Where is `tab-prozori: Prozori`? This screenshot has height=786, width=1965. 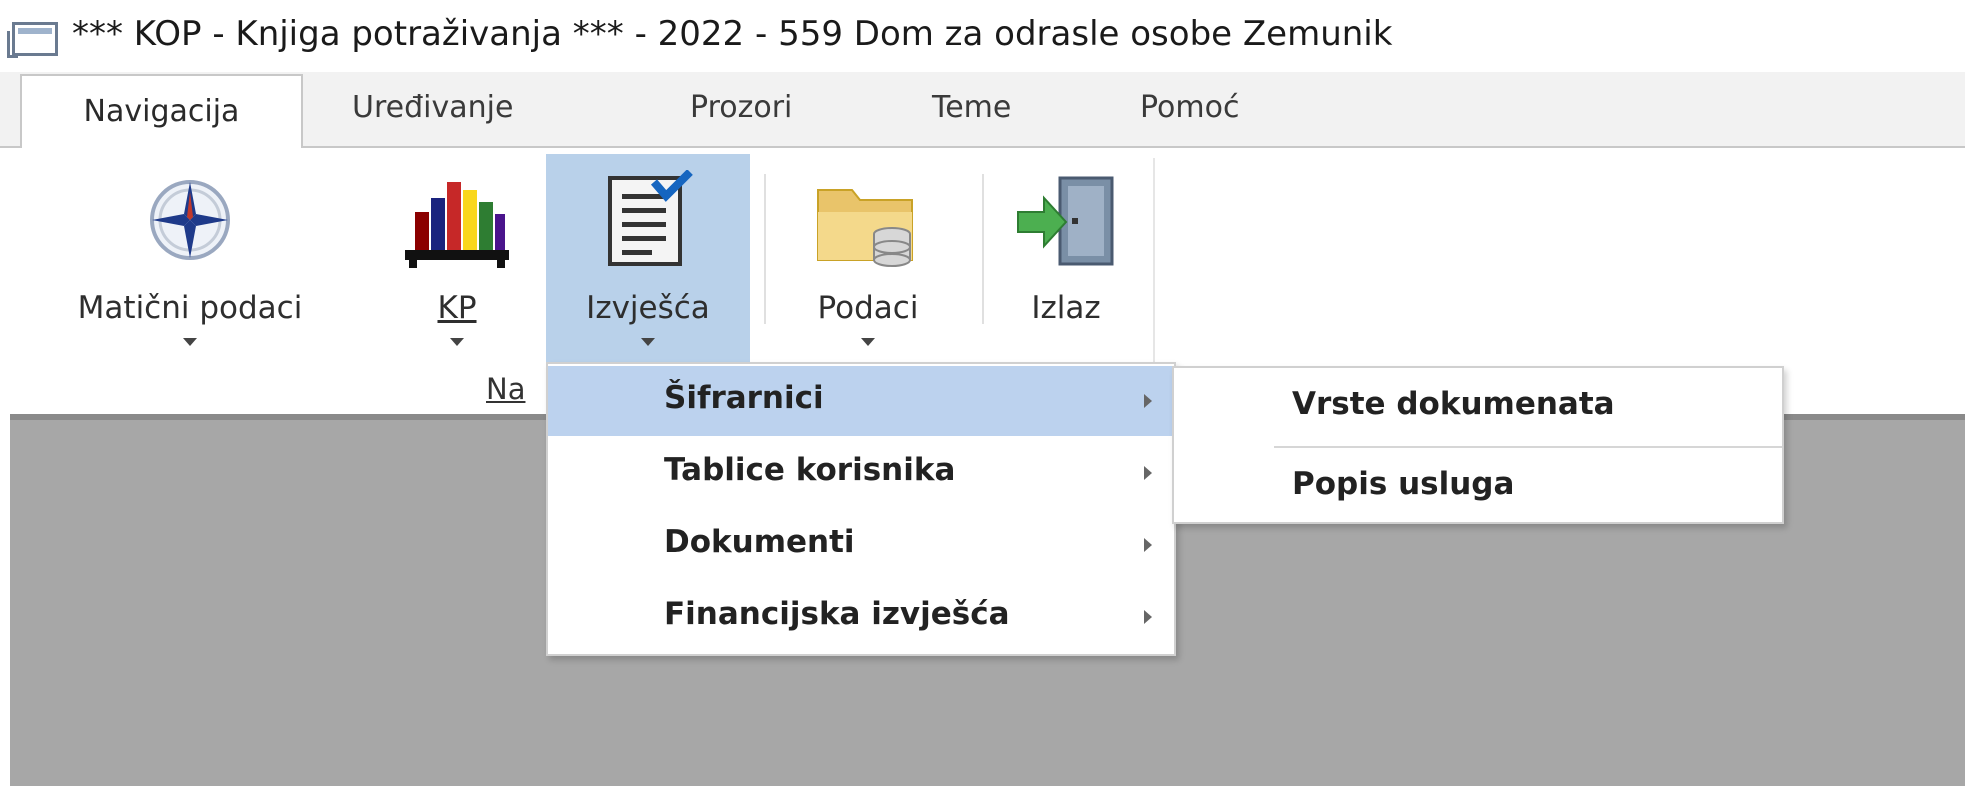 tab-prozori: Prozori is located at coordinates (741, 107).